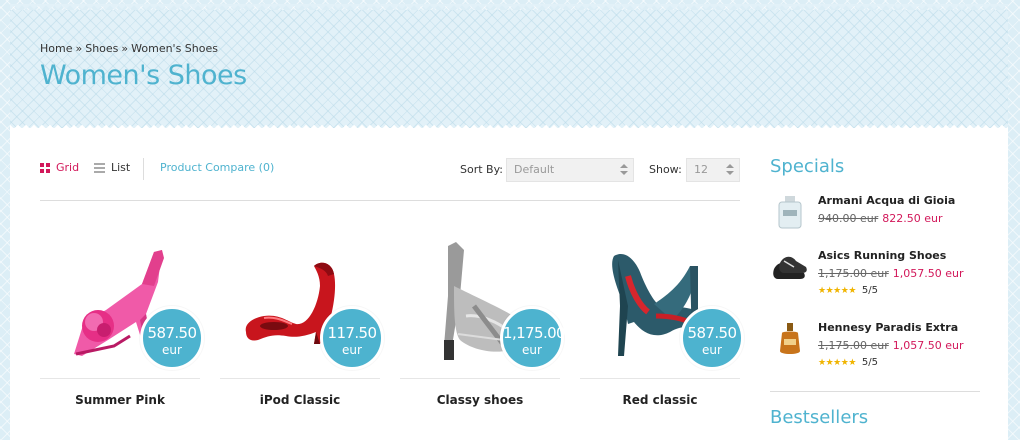 This screenshot has width=1020, height=440. Describe the element at coordinates (660, 400) in the screenshot. I see `product-name: Red classic` at that location.